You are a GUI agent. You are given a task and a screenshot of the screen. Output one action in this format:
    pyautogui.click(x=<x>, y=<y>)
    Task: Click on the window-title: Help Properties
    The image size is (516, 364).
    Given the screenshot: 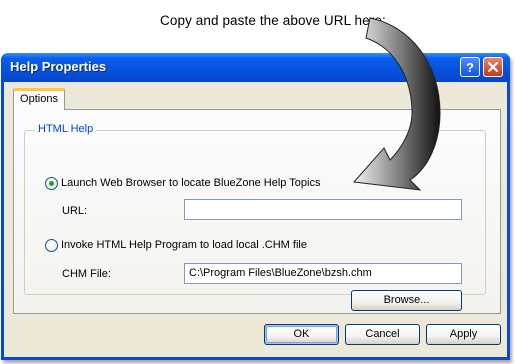 What is the action you would take?
    pyautogui.click(x=58, y=66)
    